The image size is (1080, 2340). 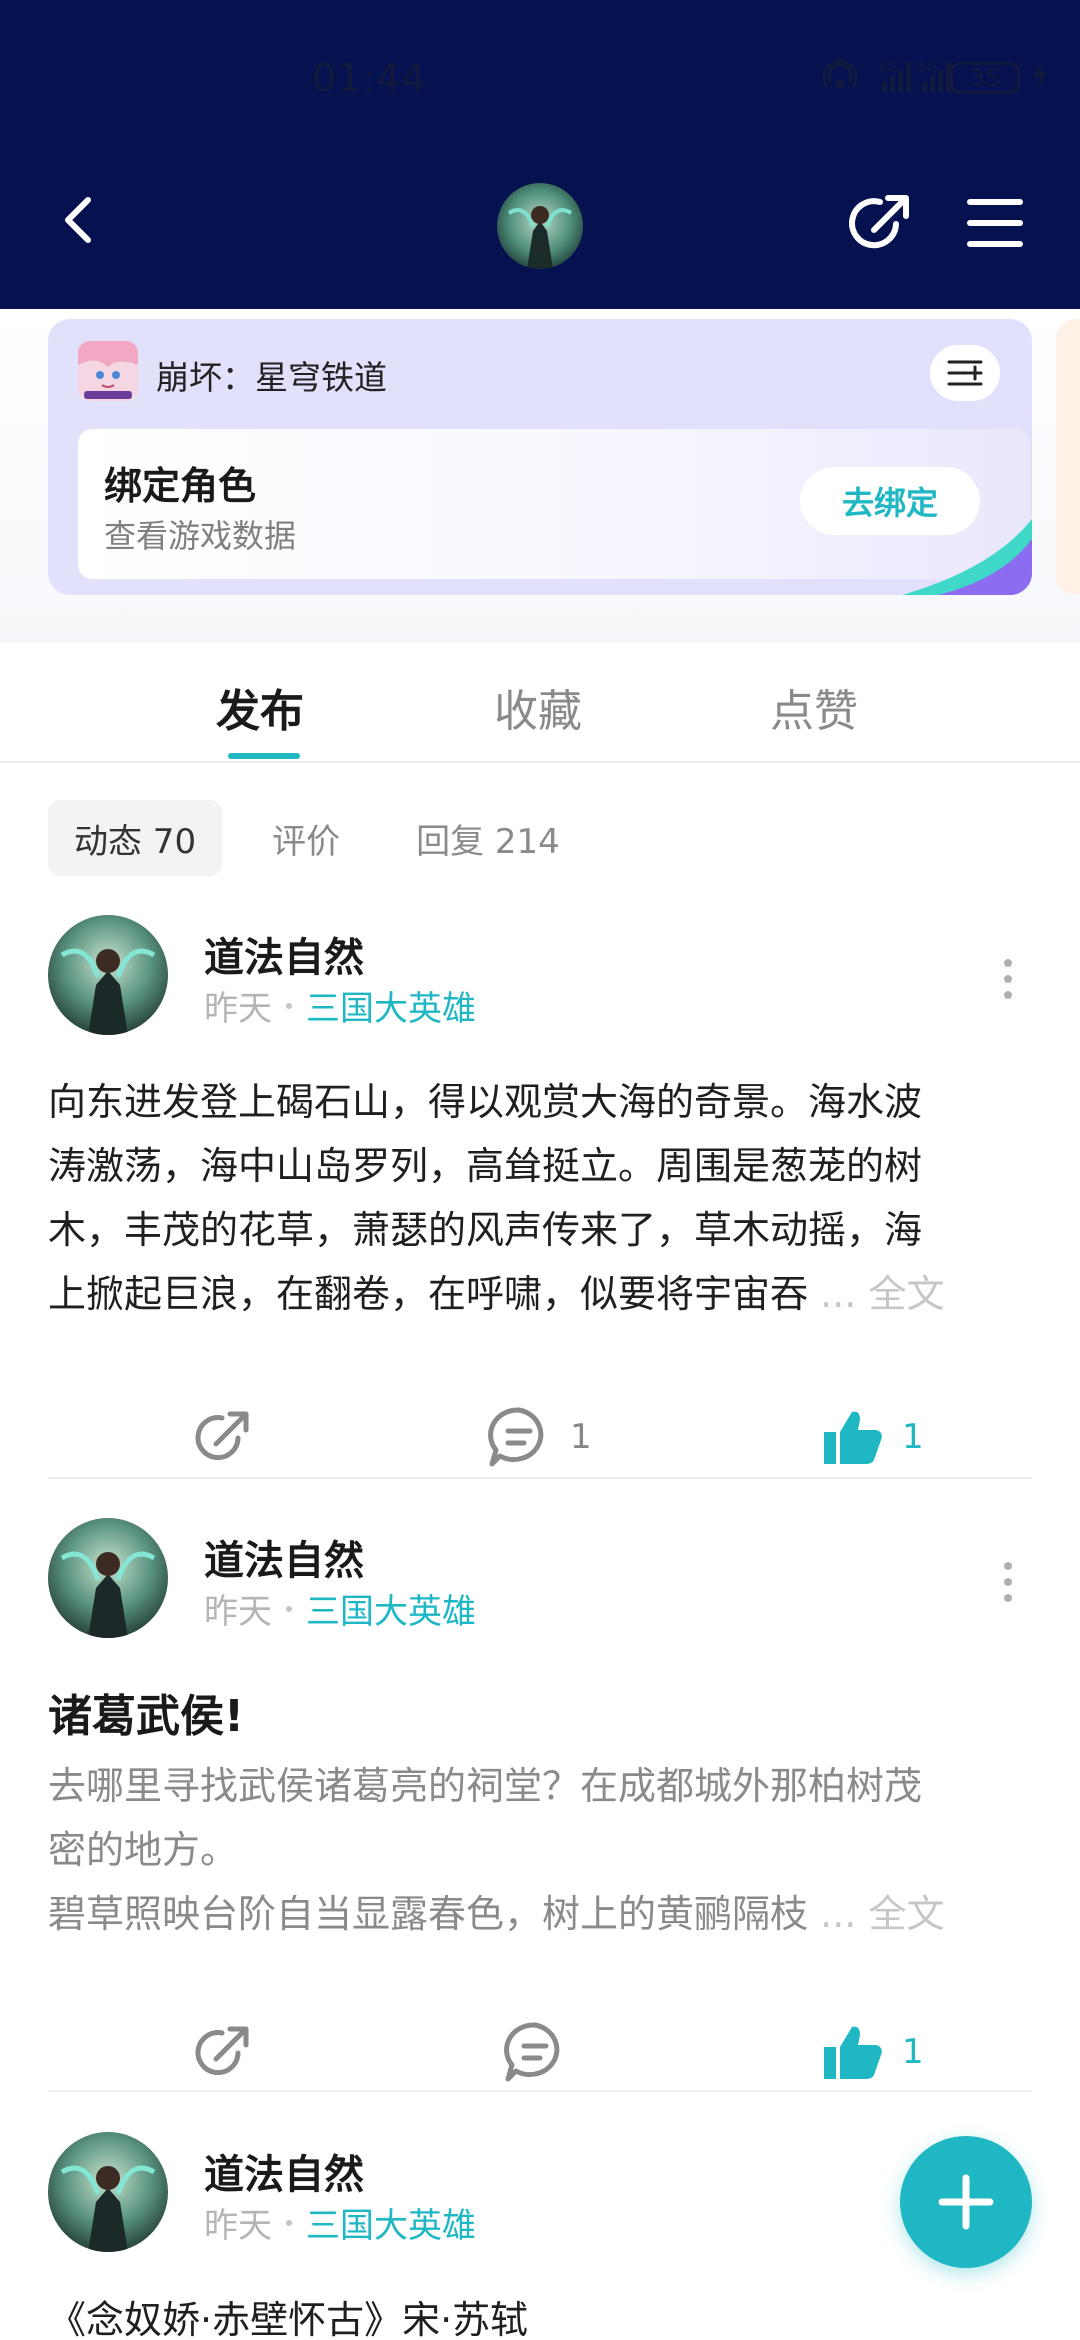 What do you see at coordinates (540, 2314) in the screenshot?
I see `post-body: 《念奴娇·赤壁怀古》宋·苏轼` at bounding box center [540, 2314].